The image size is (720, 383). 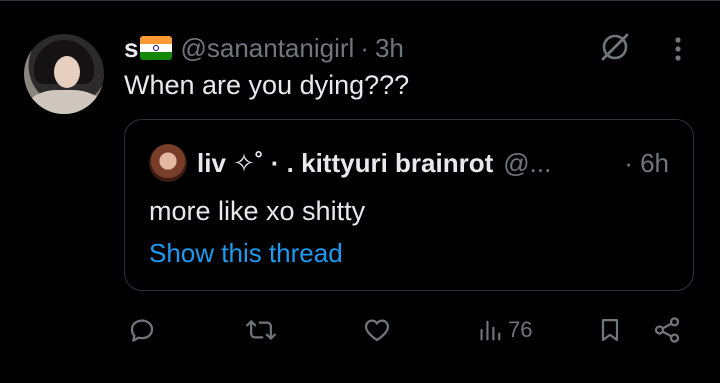 I want to click on quoted-author-name: liv ✧˚ · . kittyuri brainrot, so click(x=345, y=163).